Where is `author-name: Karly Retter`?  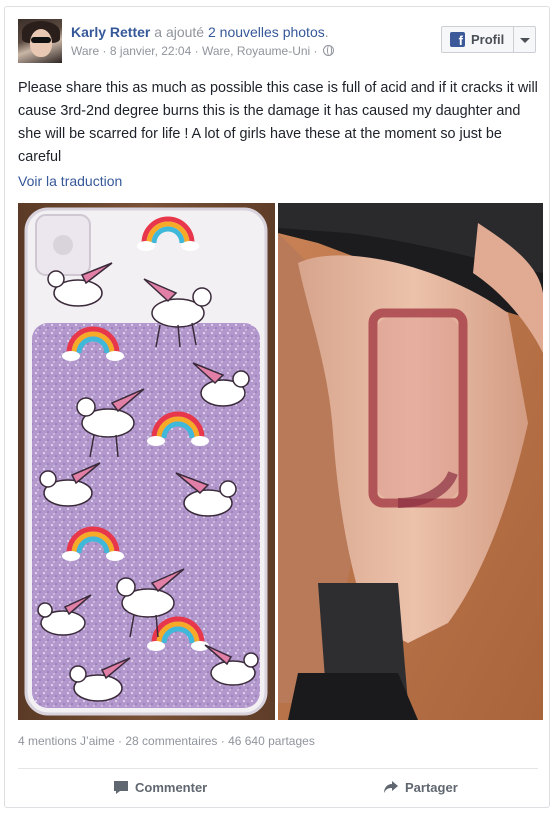 author-name: Karly Retter is located at coordinates (110, 32).